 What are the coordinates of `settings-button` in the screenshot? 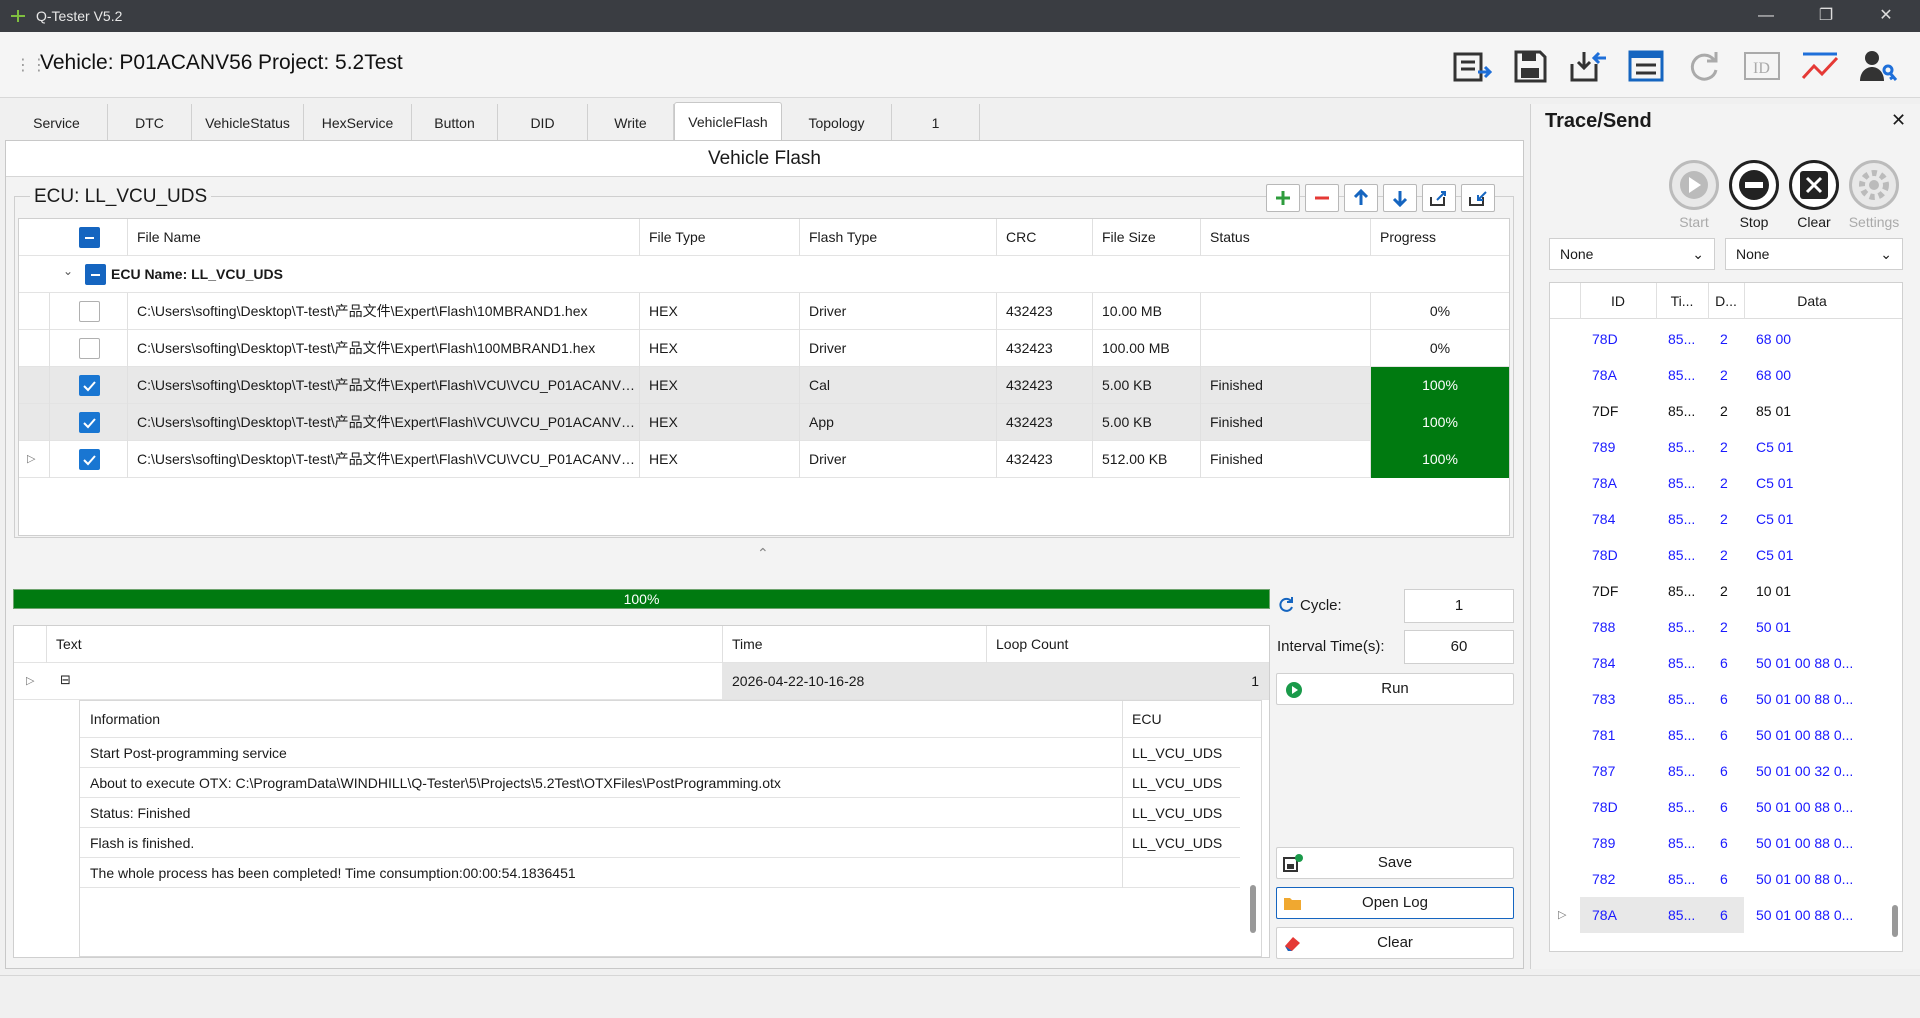 It's located at (1874, 185).